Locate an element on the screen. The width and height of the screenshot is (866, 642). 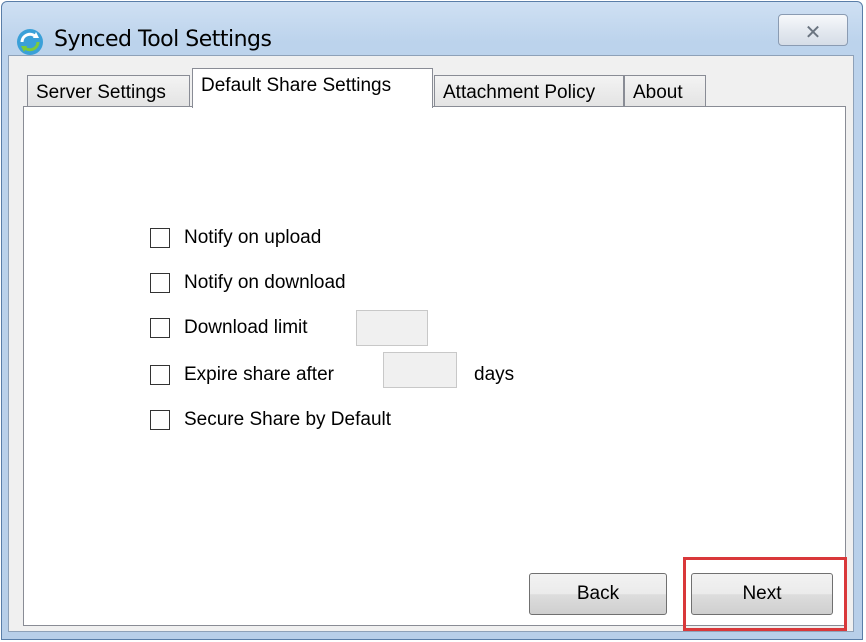
close-icon: ✕ is located at coordinates (813, 32).